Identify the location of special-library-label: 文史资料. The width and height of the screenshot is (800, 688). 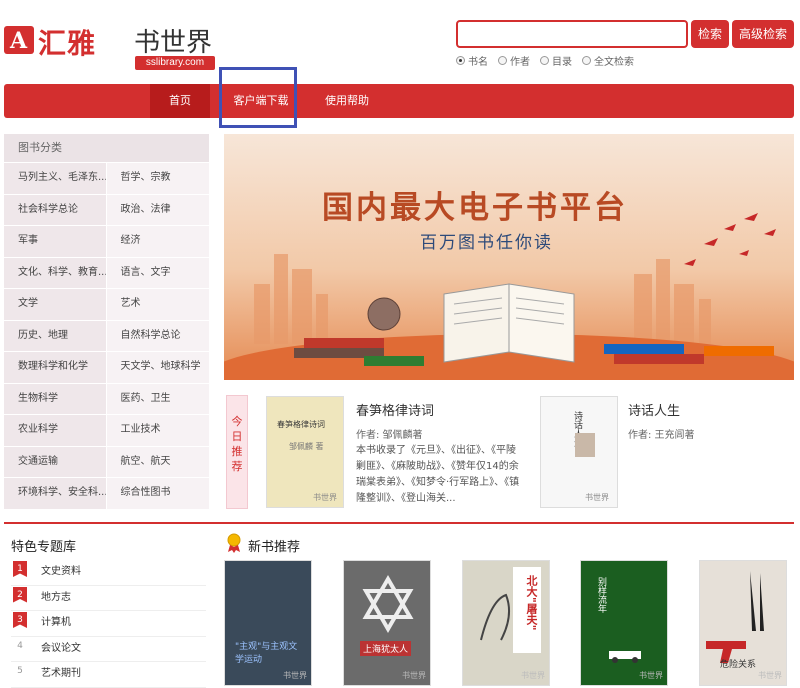
(61, 571).